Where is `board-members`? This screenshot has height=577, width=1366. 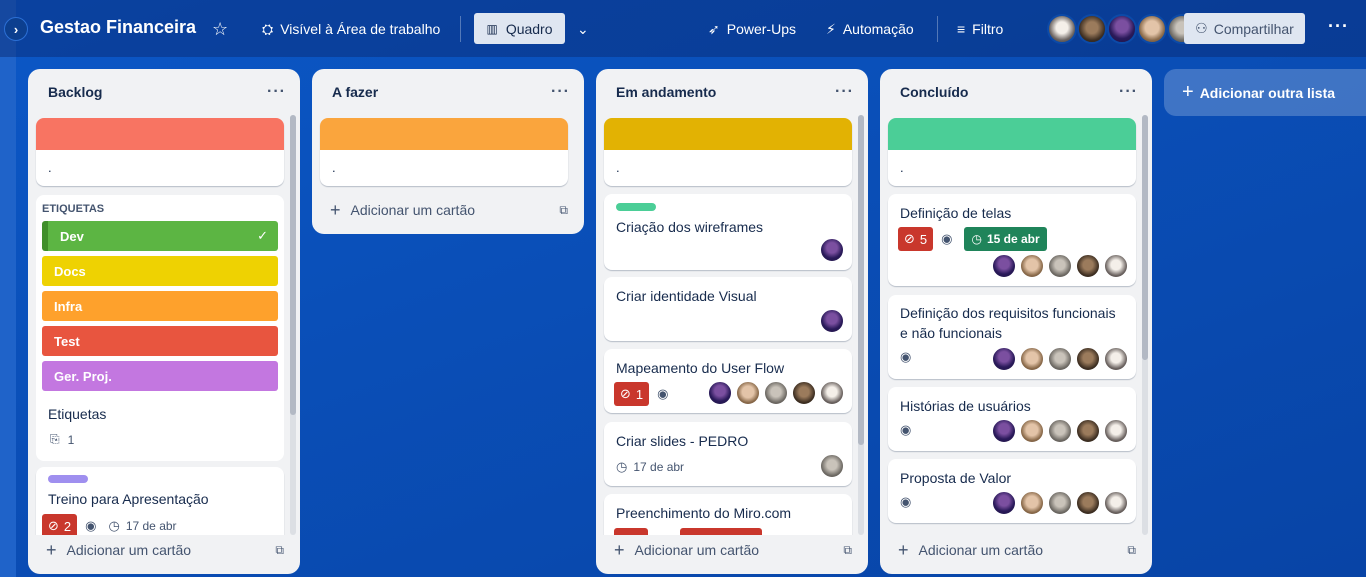 board-members is located at coordinates (1120, 29).